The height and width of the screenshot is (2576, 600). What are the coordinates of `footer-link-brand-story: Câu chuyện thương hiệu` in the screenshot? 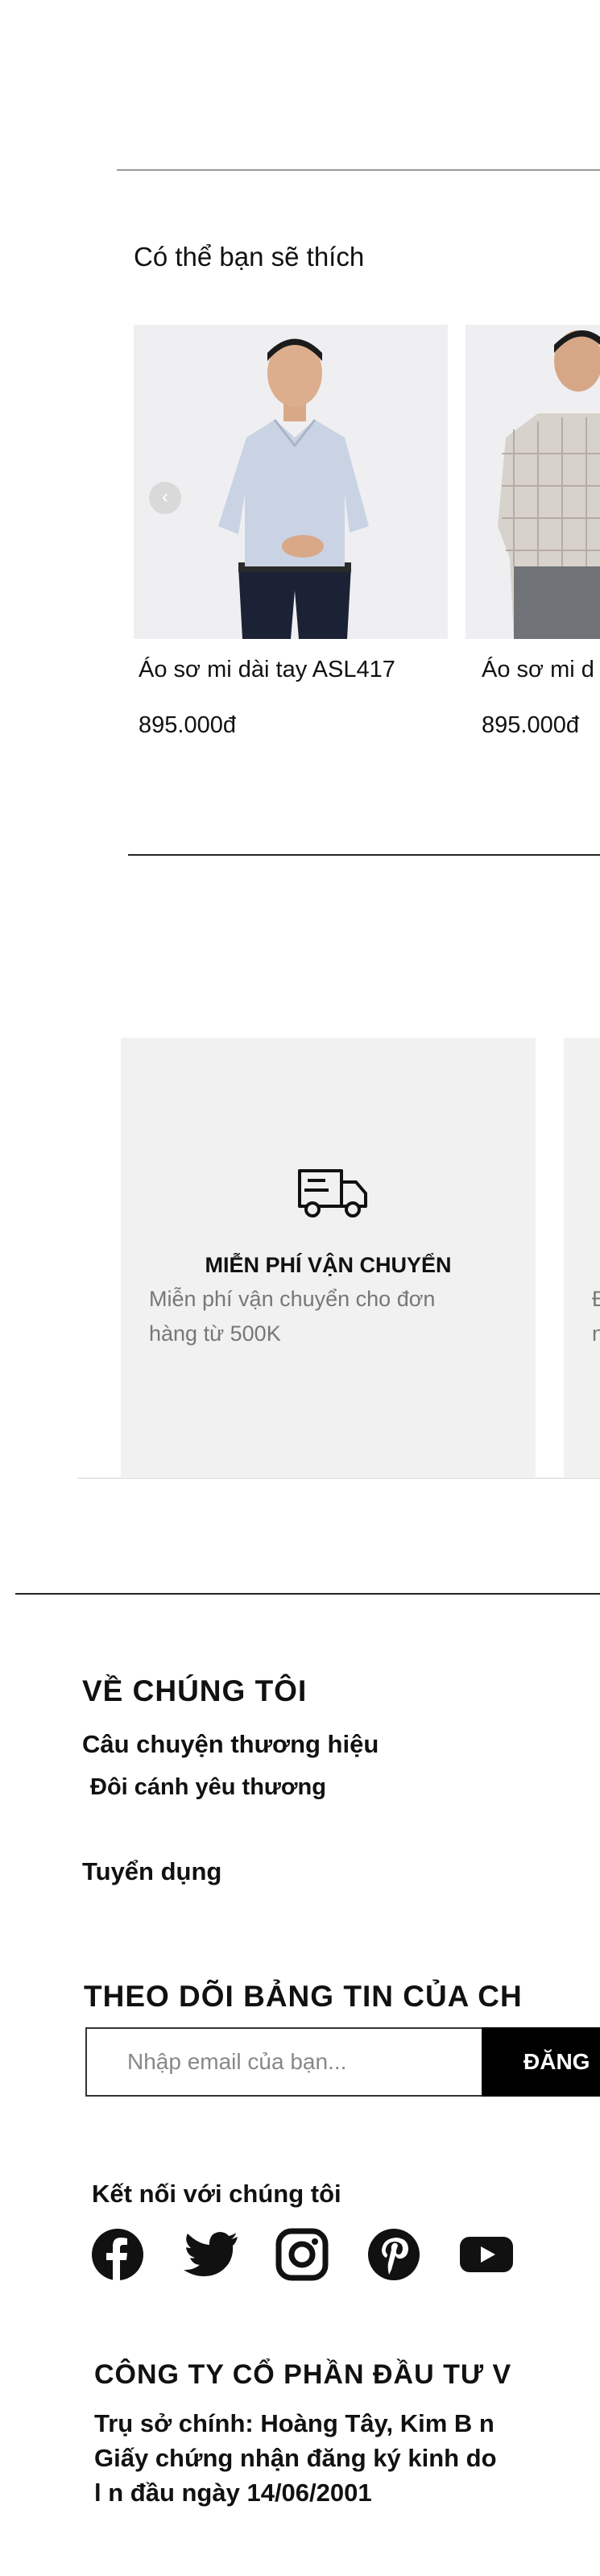 It's located at (230, 1745).